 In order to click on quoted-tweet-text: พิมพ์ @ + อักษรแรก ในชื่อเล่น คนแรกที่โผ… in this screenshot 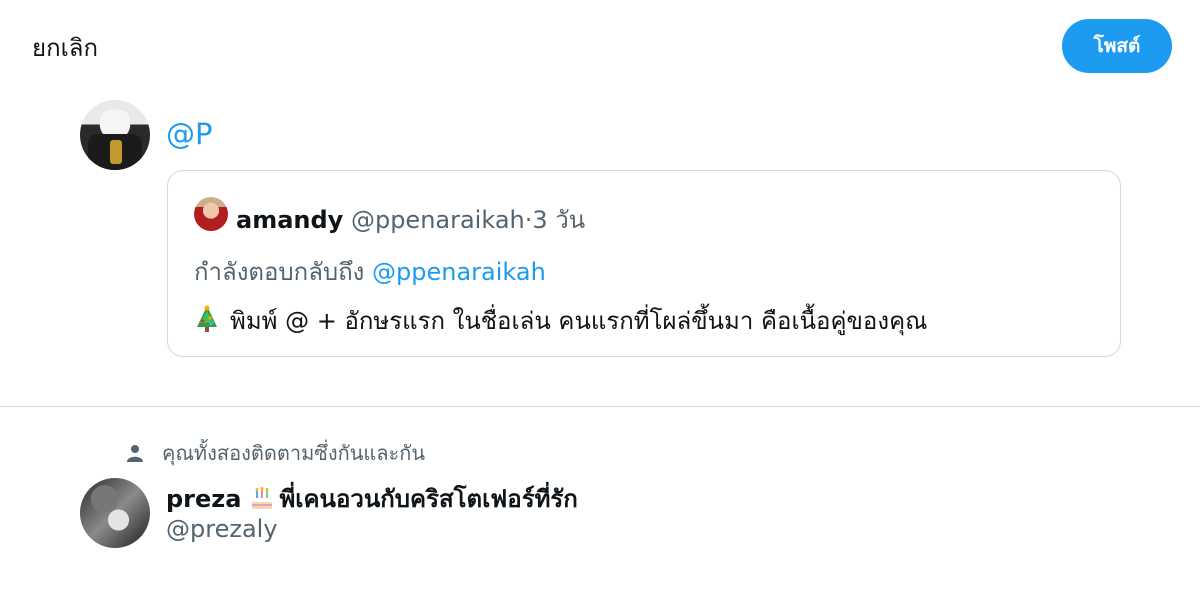, I will do `click(579, 321)`.